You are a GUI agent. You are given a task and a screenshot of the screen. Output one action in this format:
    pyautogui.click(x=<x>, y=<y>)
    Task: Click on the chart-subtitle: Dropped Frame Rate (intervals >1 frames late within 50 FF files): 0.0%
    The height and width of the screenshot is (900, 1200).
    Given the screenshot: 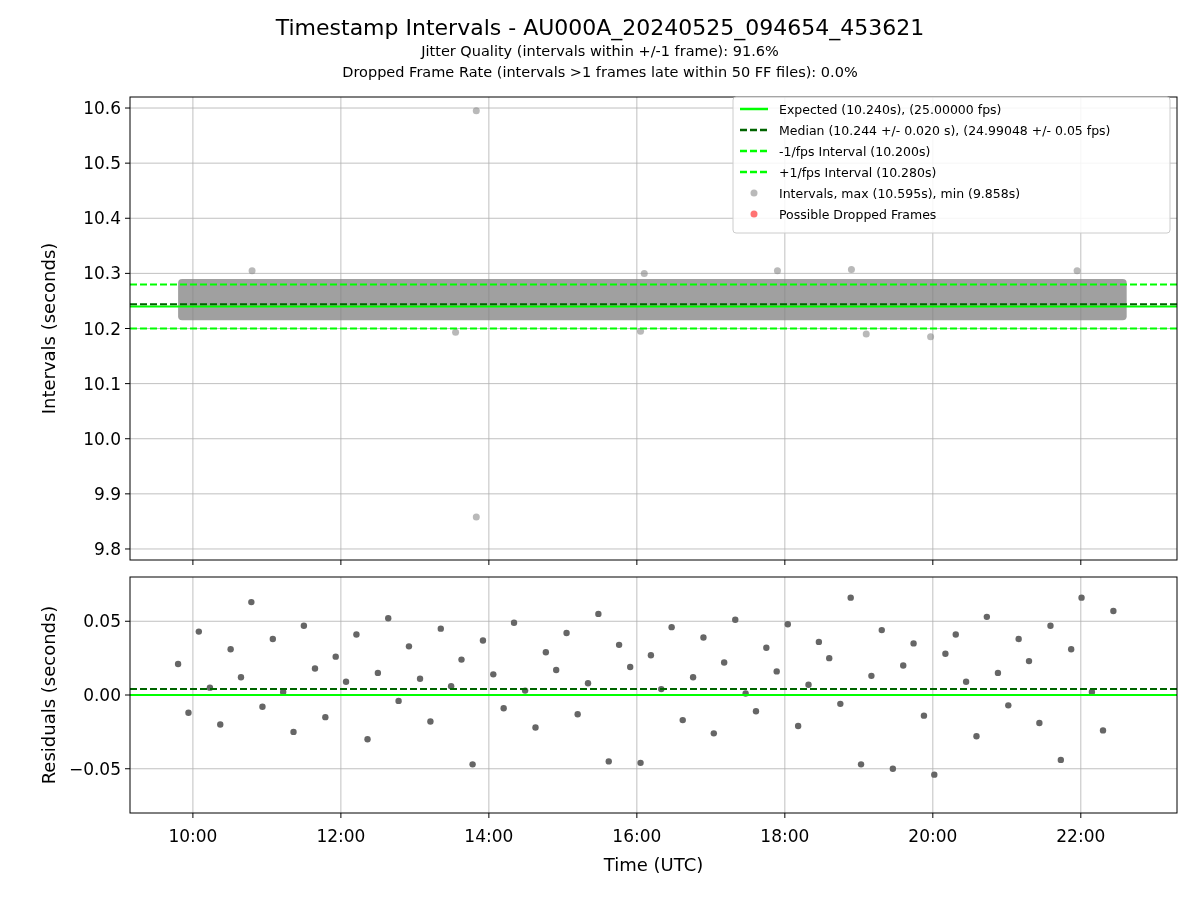 What is the action you would take?
    pyautogui.click(x=600, y=72)
    